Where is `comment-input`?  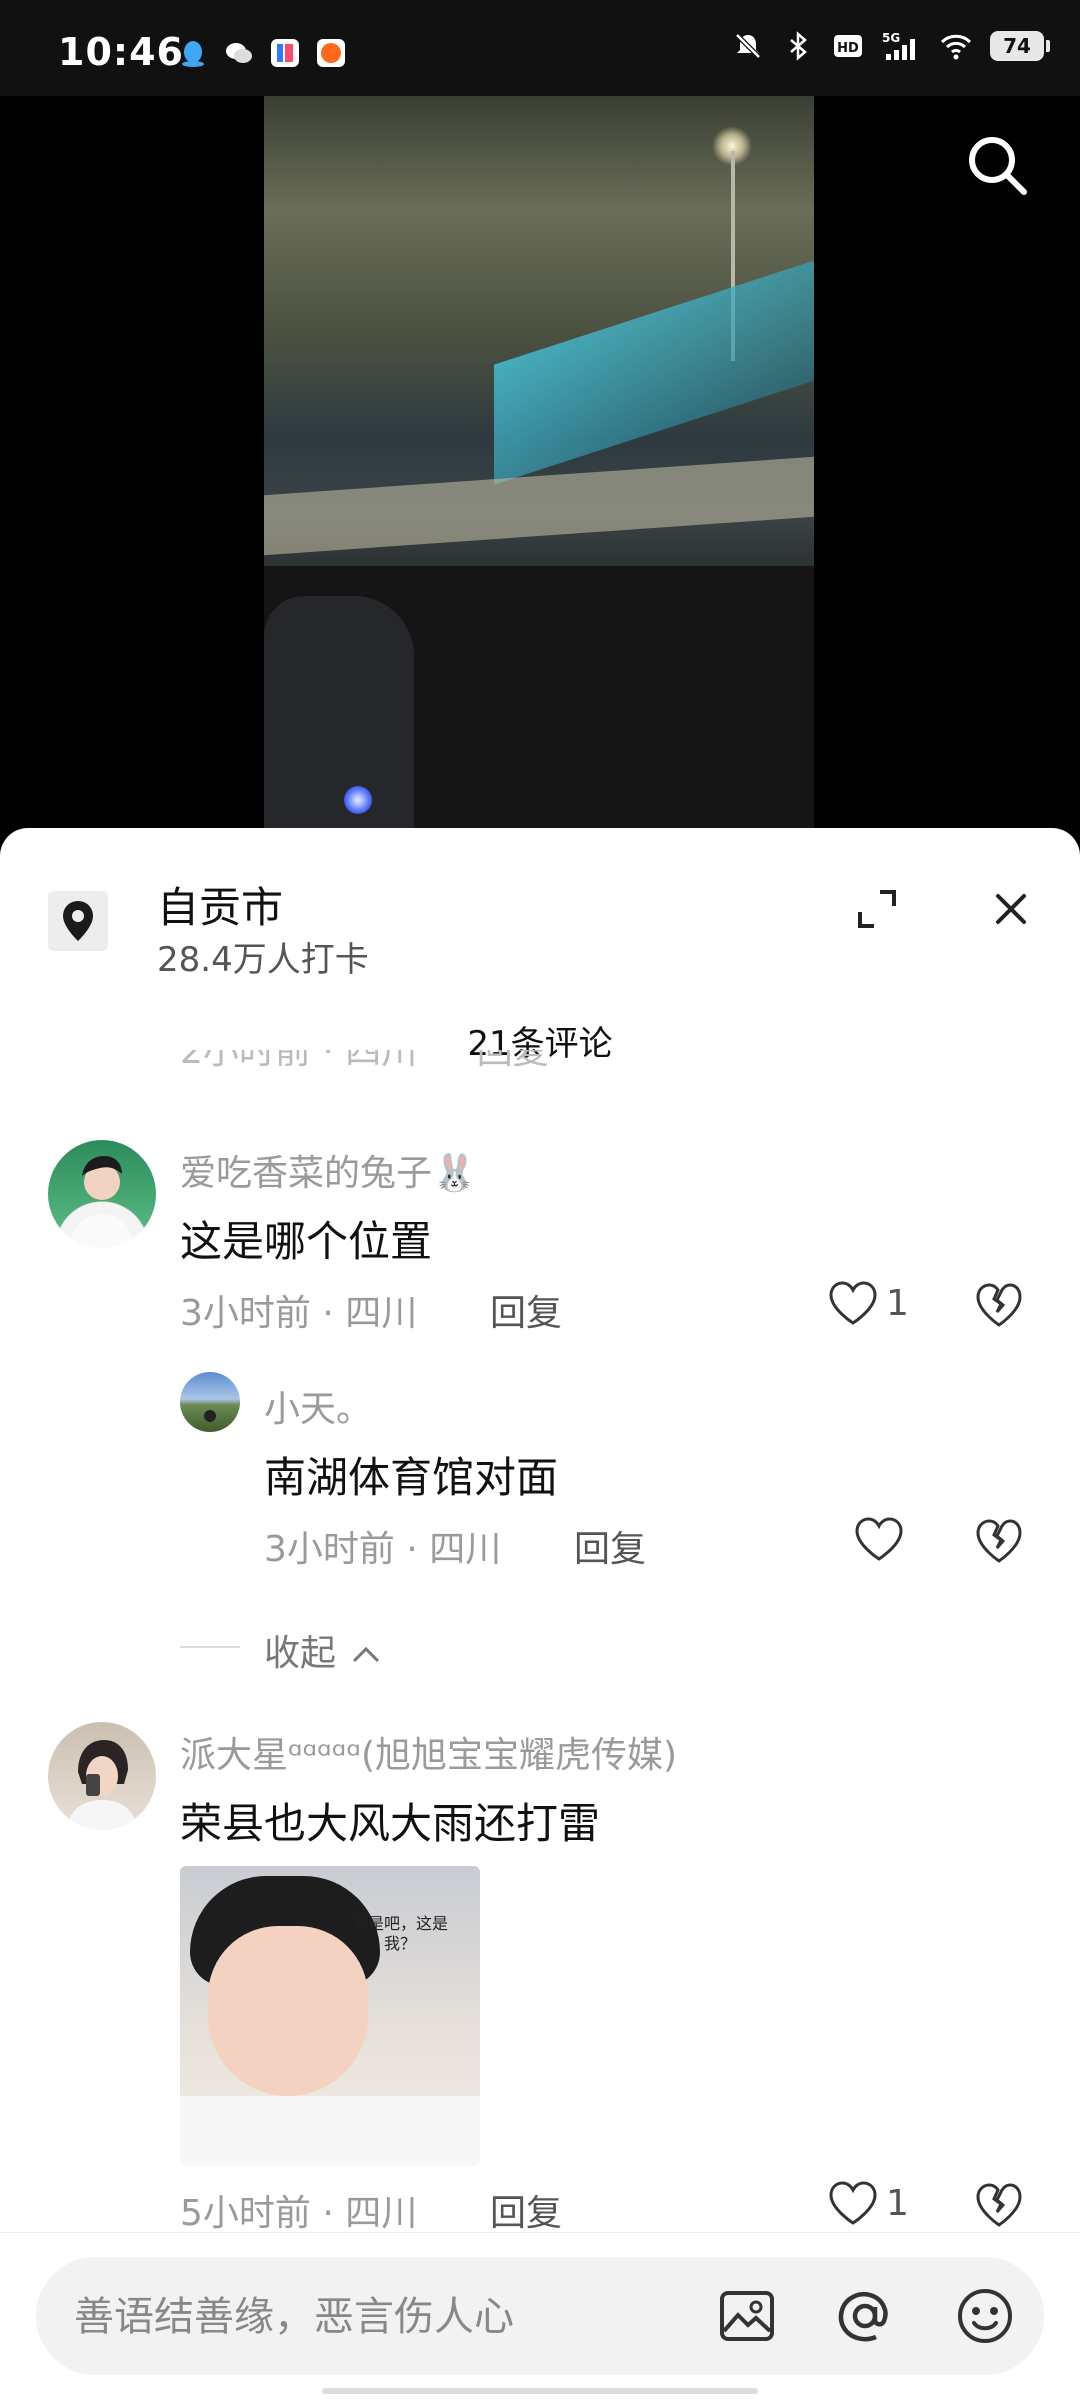
comment-input is located at coordinates (384, 2317).